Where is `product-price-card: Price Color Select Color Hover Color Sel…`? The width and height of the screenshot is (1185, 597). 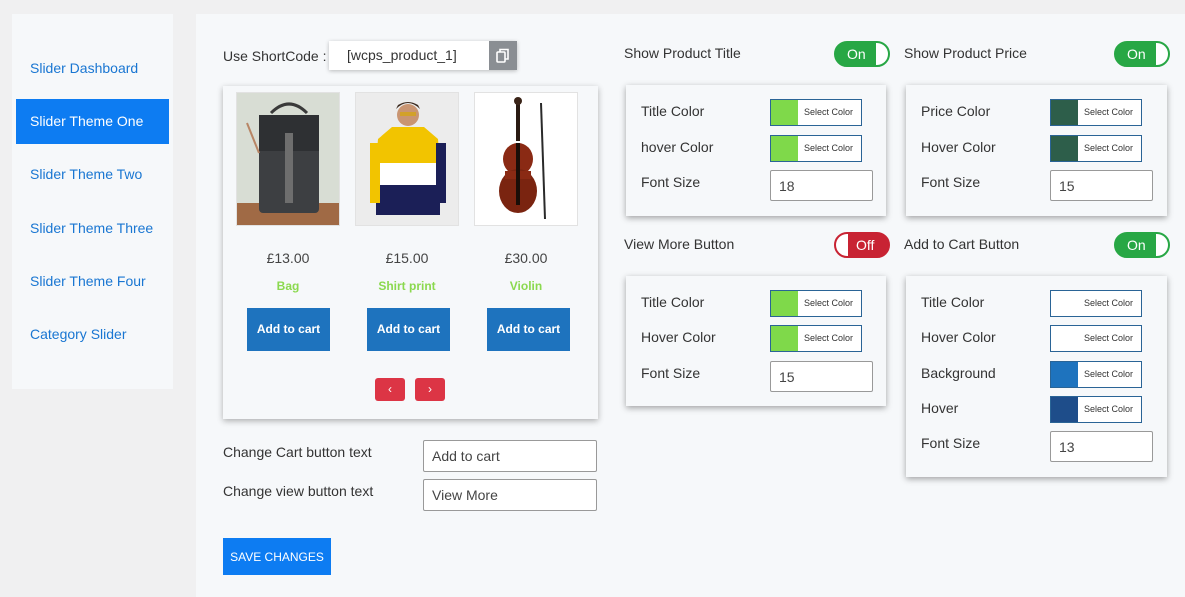 product-price-card: Price Color Select Color Hover Color Sel… is located at coordinates (1036, 150).